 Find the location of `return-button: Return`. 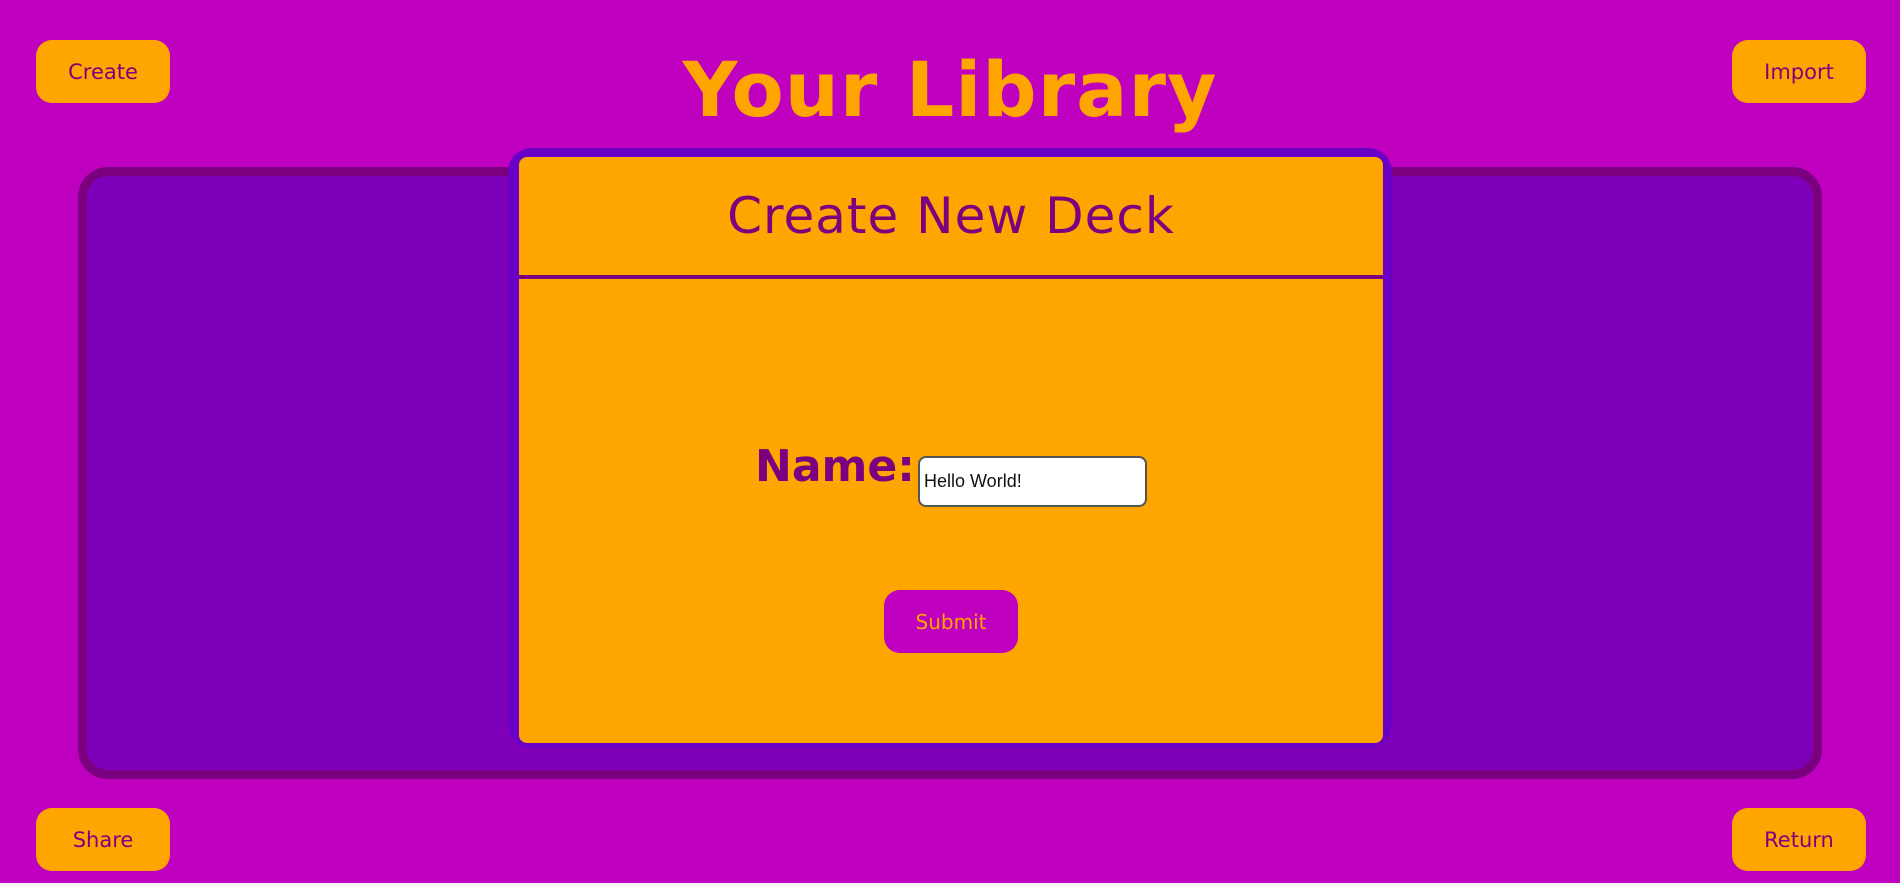

return-button: Return is located at coordinates (1799, 839).